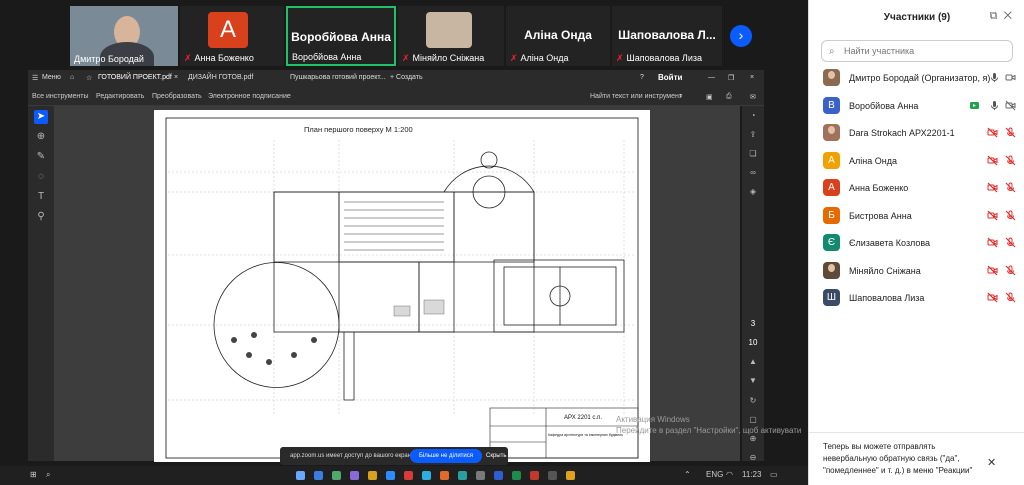 Image resolution: width=1024 pixels, height=485 pixels. What do you see at coordinates (72, 77) in the screenshot?
I see `home-icon: ⌂` at bounding box center [72, 77].